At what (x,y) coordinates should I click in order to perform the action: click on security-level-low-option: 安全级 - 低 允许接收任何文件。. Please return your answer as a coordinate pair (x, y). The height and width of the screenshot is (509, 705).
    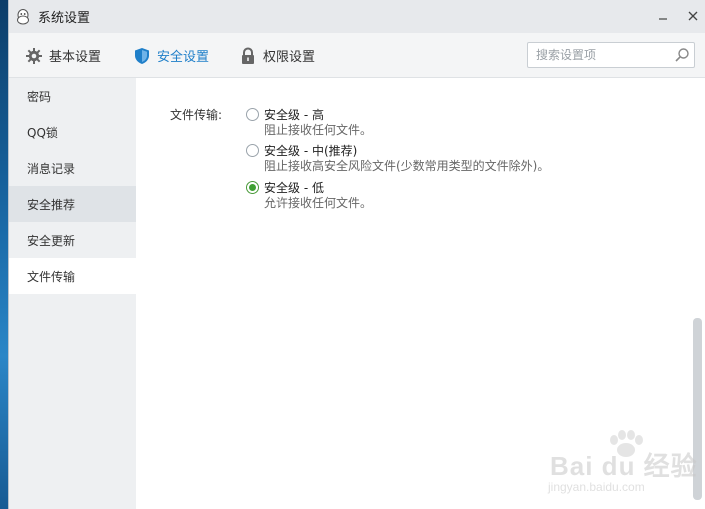
    Looking at the image, I should click on (446, 194).